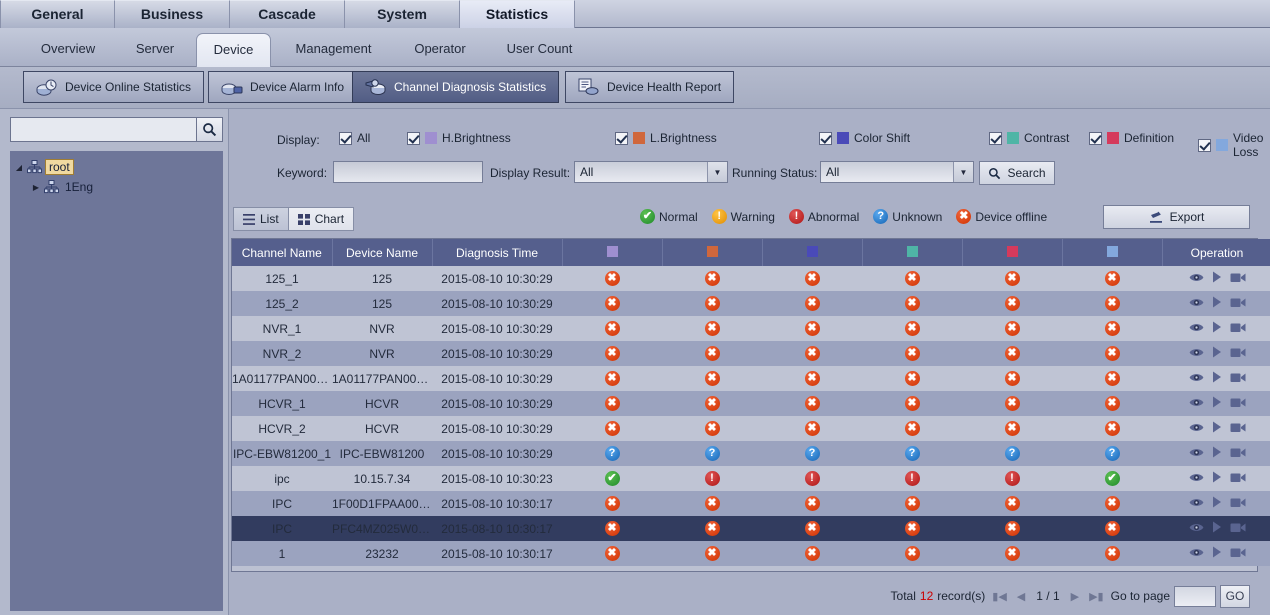 The width and height of the screenshot is (1270, 615). Describe the element at coordinates (125, 187) in the screenshot. I see `tree-node-1eng: ▶ 1Eng` at that location.